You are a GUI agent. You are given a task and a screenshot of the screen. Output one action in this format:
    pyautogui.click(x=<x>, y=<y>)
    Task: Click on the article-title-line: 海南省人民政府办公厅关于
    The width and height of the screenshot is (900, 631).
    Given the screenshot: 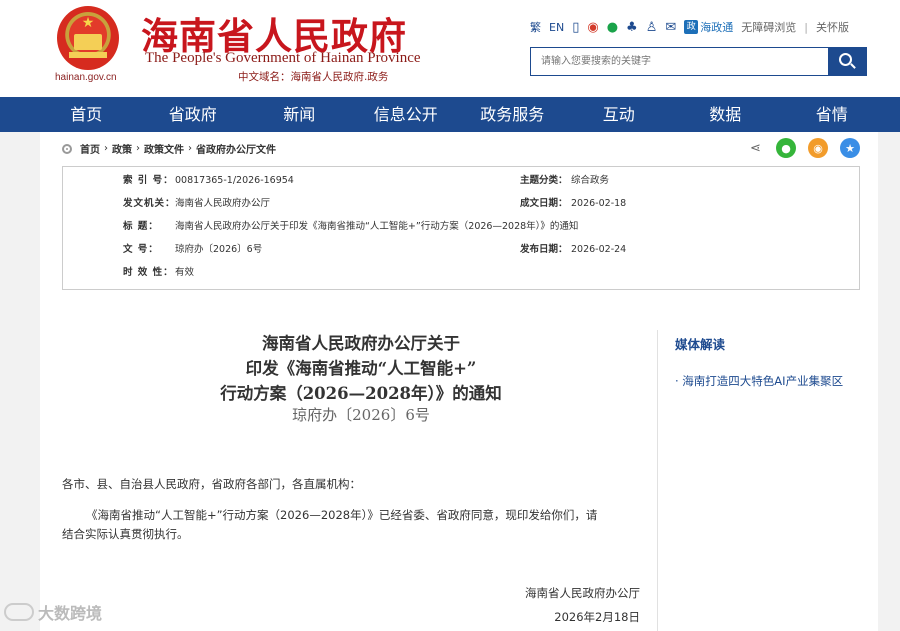 What is the action you would take?
    pyautogui.click(x=361, y=343)
    